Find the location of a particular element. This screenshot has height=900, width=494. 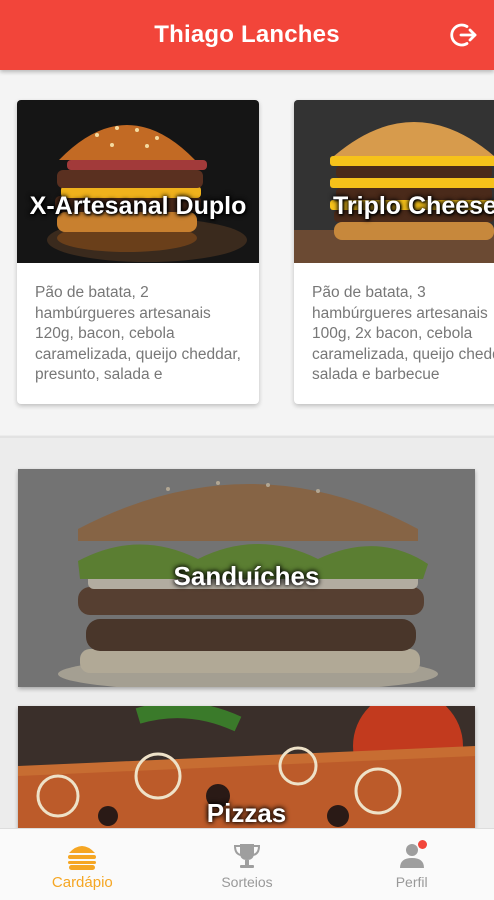

app-title: Thiago Lanches is located at coordinates (247, 34).